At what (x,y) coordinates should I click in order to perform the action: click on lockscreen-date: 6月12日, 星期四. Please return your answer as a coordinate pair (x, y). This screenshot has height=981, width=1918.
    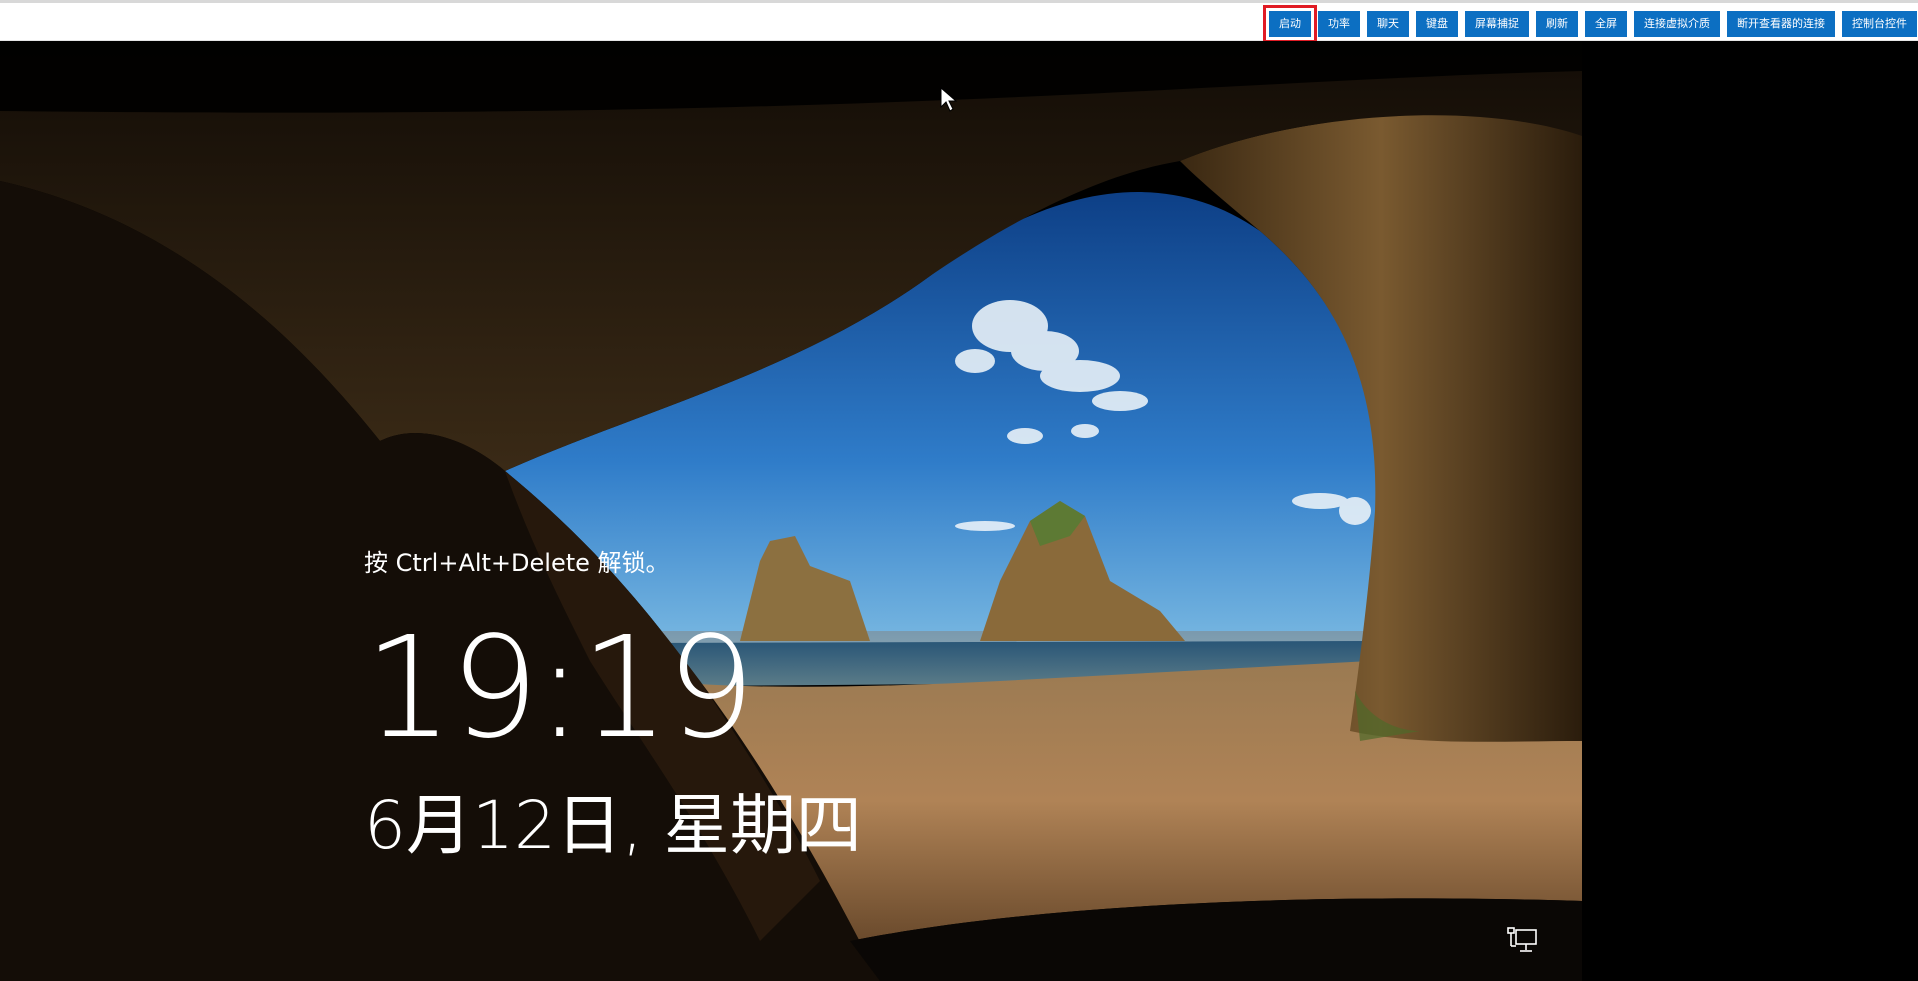
    Looking at the image, I should click on (613, 825).